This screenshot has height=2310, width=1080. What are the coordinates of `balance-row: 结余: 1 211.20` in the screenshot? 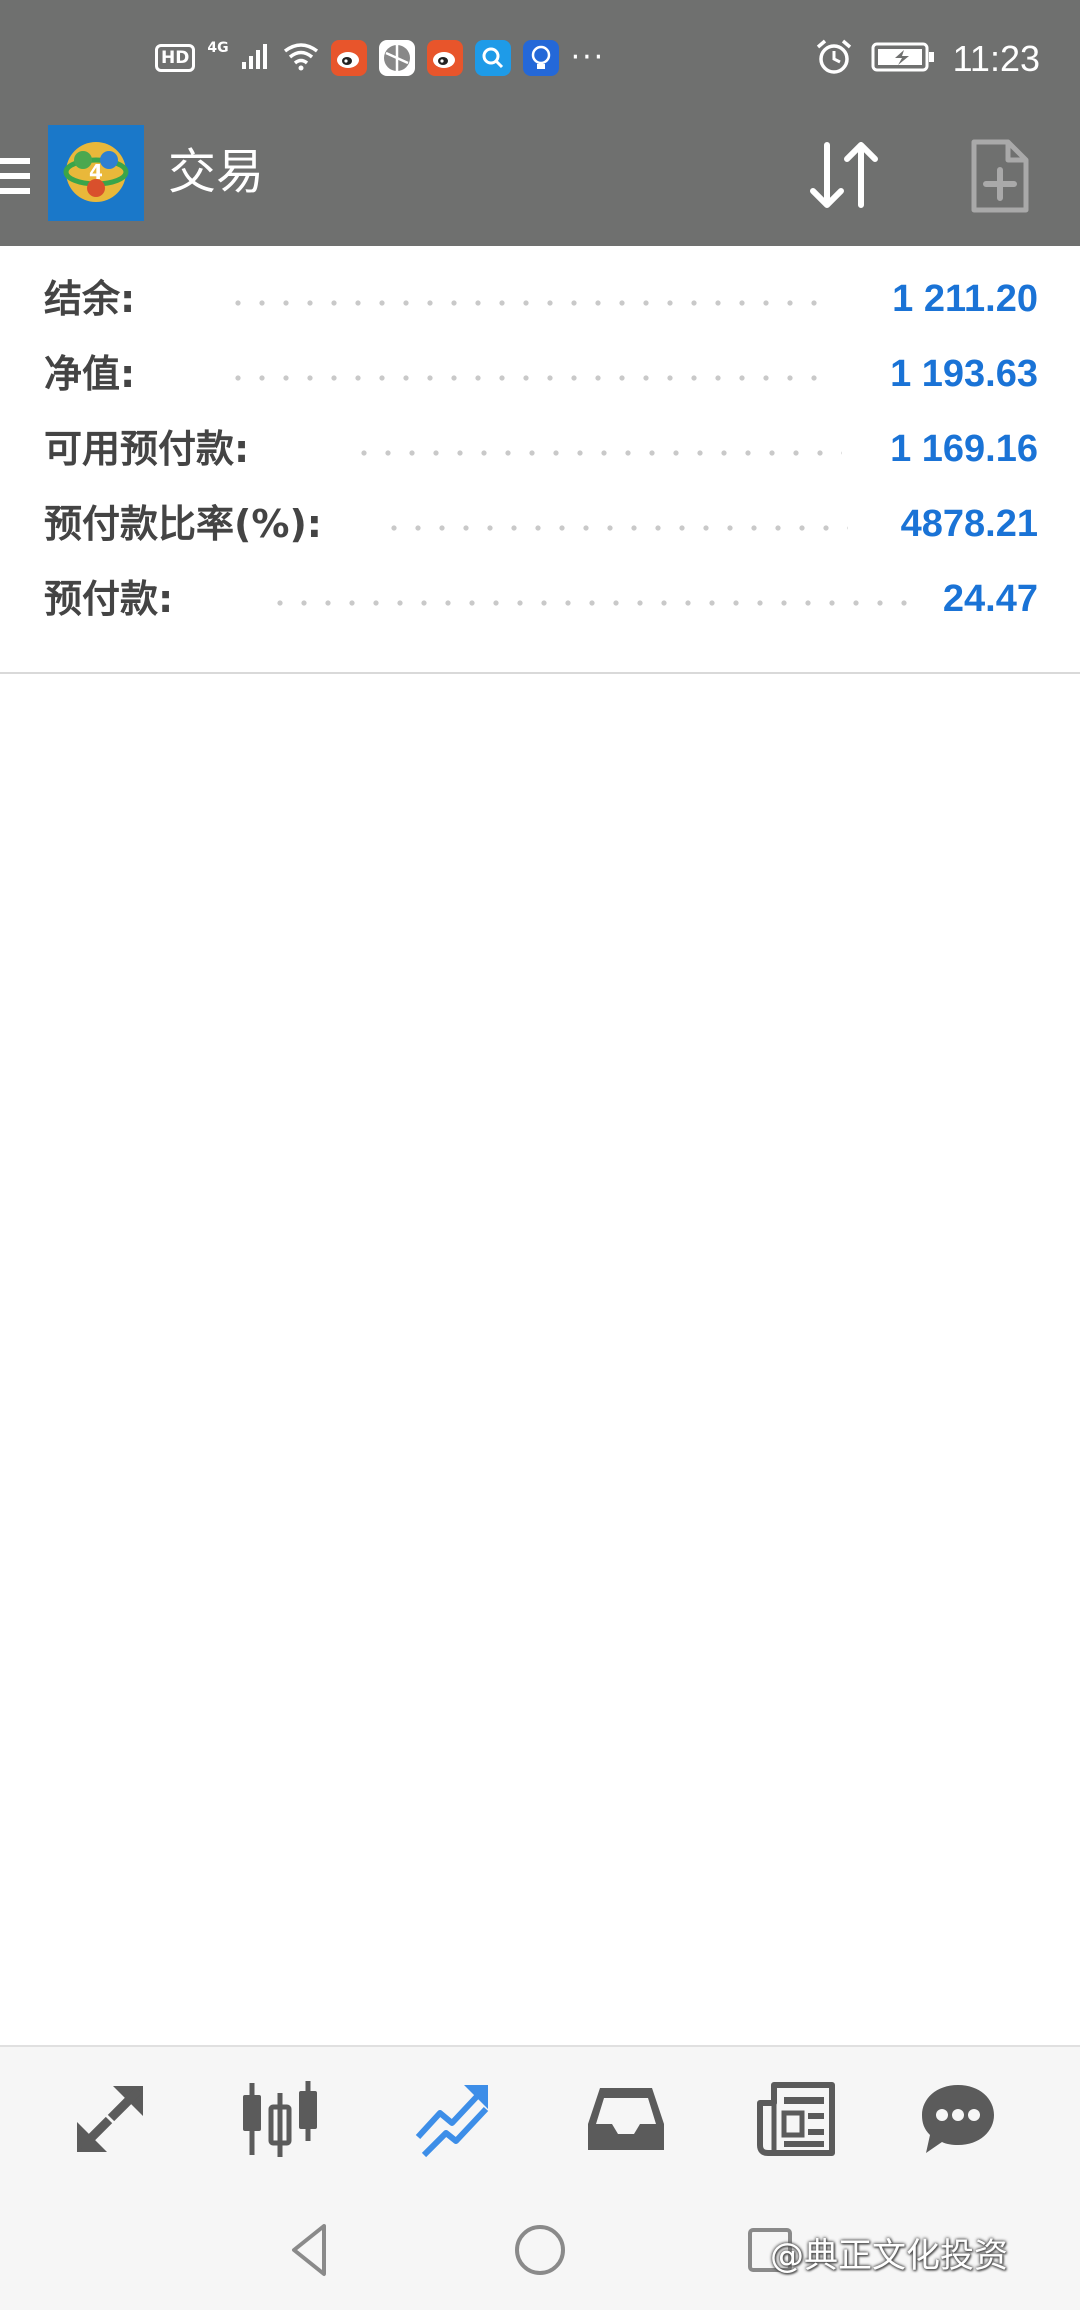 It's located at (540, 299).